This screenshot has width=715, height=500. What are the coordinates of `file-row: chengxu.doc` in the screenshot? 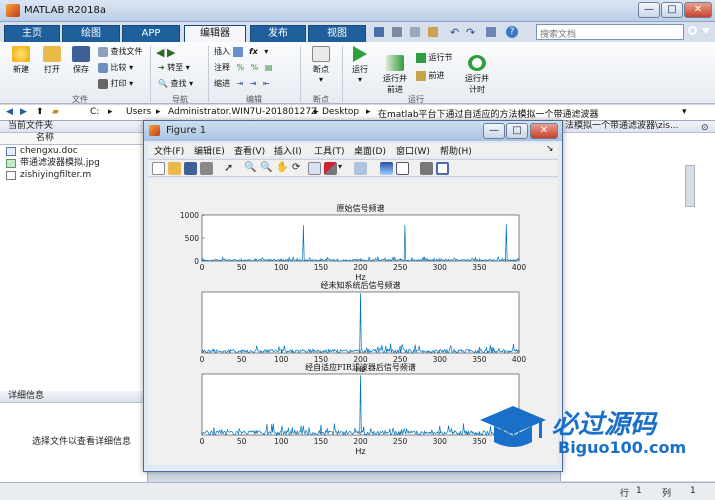 It's located at (73, 151).